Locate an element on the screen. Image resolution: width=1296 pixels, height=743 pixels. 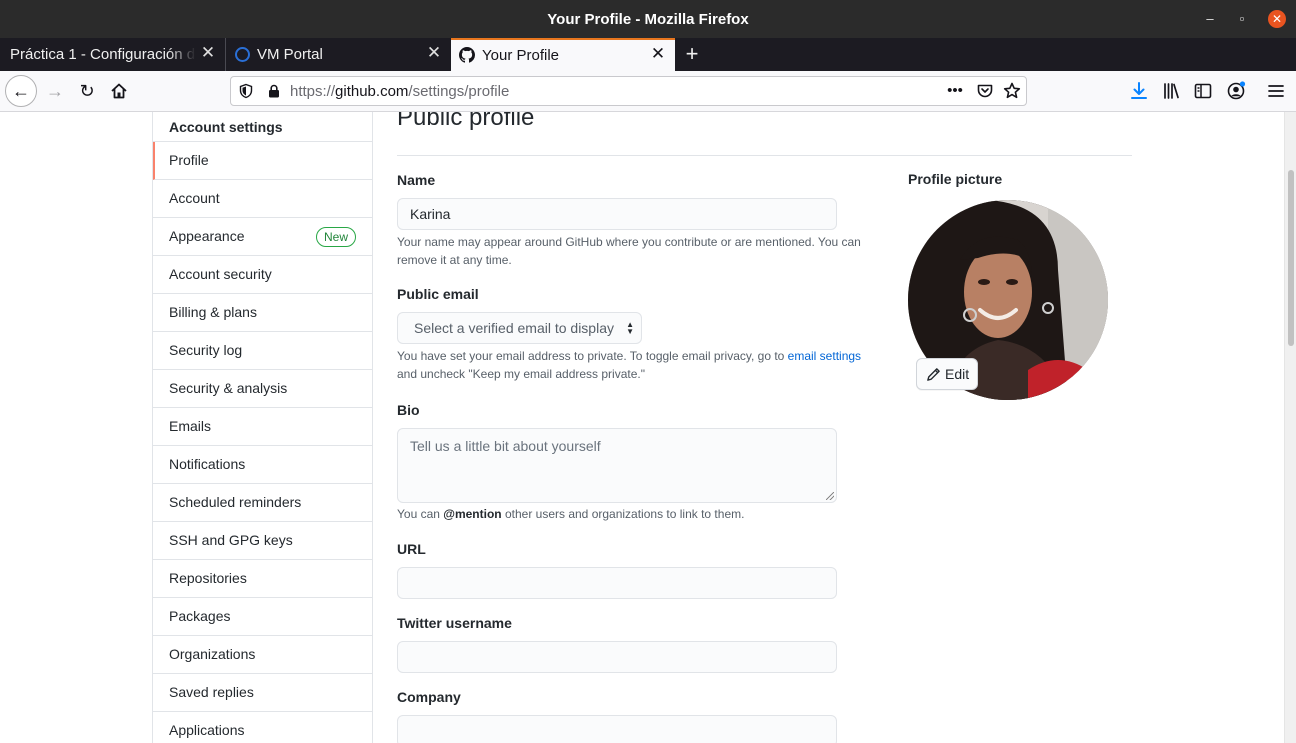
bookmark-star-icon is located at coordinates (1012, 91).